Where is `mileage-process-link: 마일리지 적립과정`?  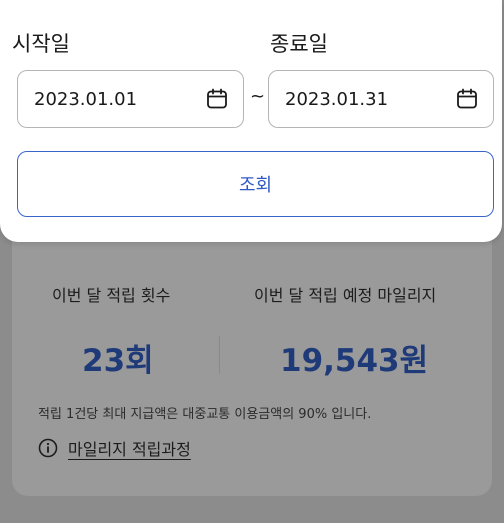
mileage-process-link: 마일리지 적립과정 is located at coordinates (114, 448).